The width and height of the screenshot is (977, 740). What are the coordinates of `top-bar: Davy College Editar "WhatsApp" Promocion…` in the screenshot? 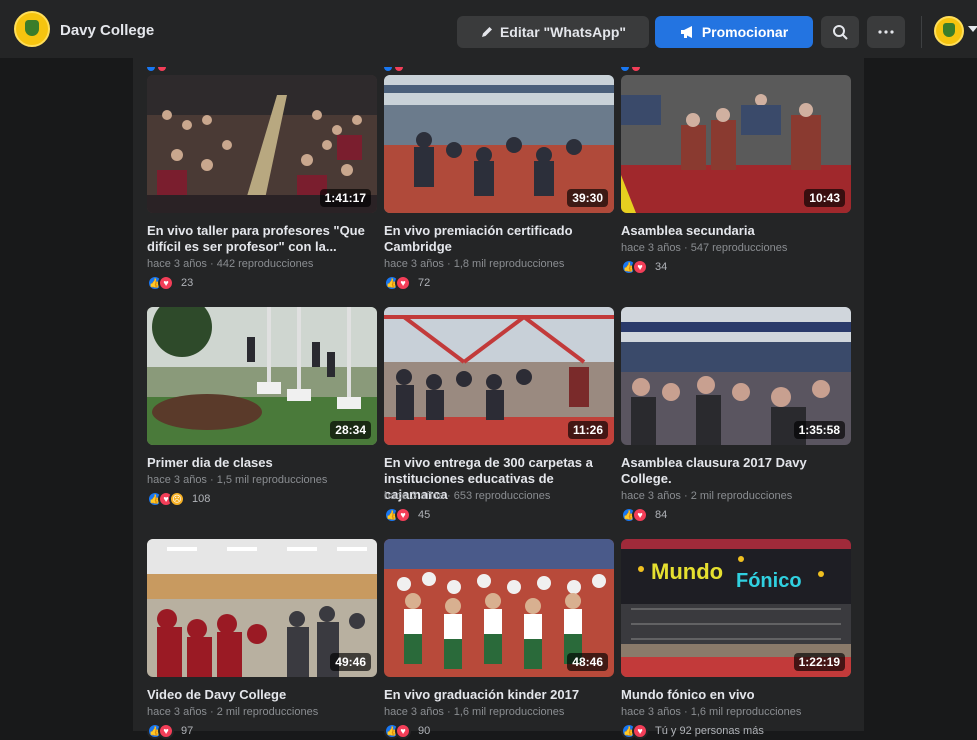 It's located at (488, 29).